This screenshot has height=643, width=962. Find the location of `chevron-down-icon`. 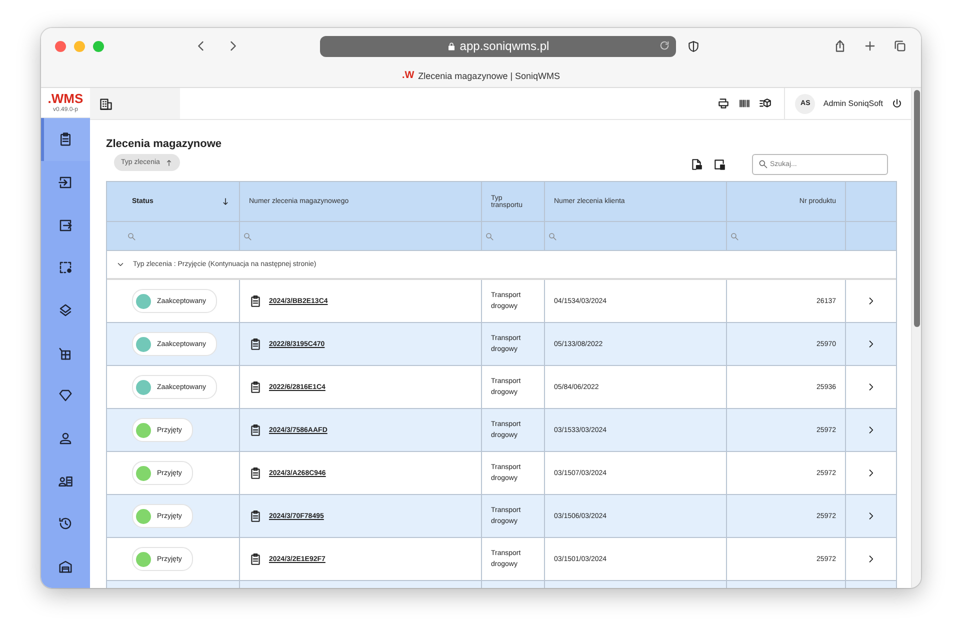

chevron-down-icon is located at coordinates (120, 264).